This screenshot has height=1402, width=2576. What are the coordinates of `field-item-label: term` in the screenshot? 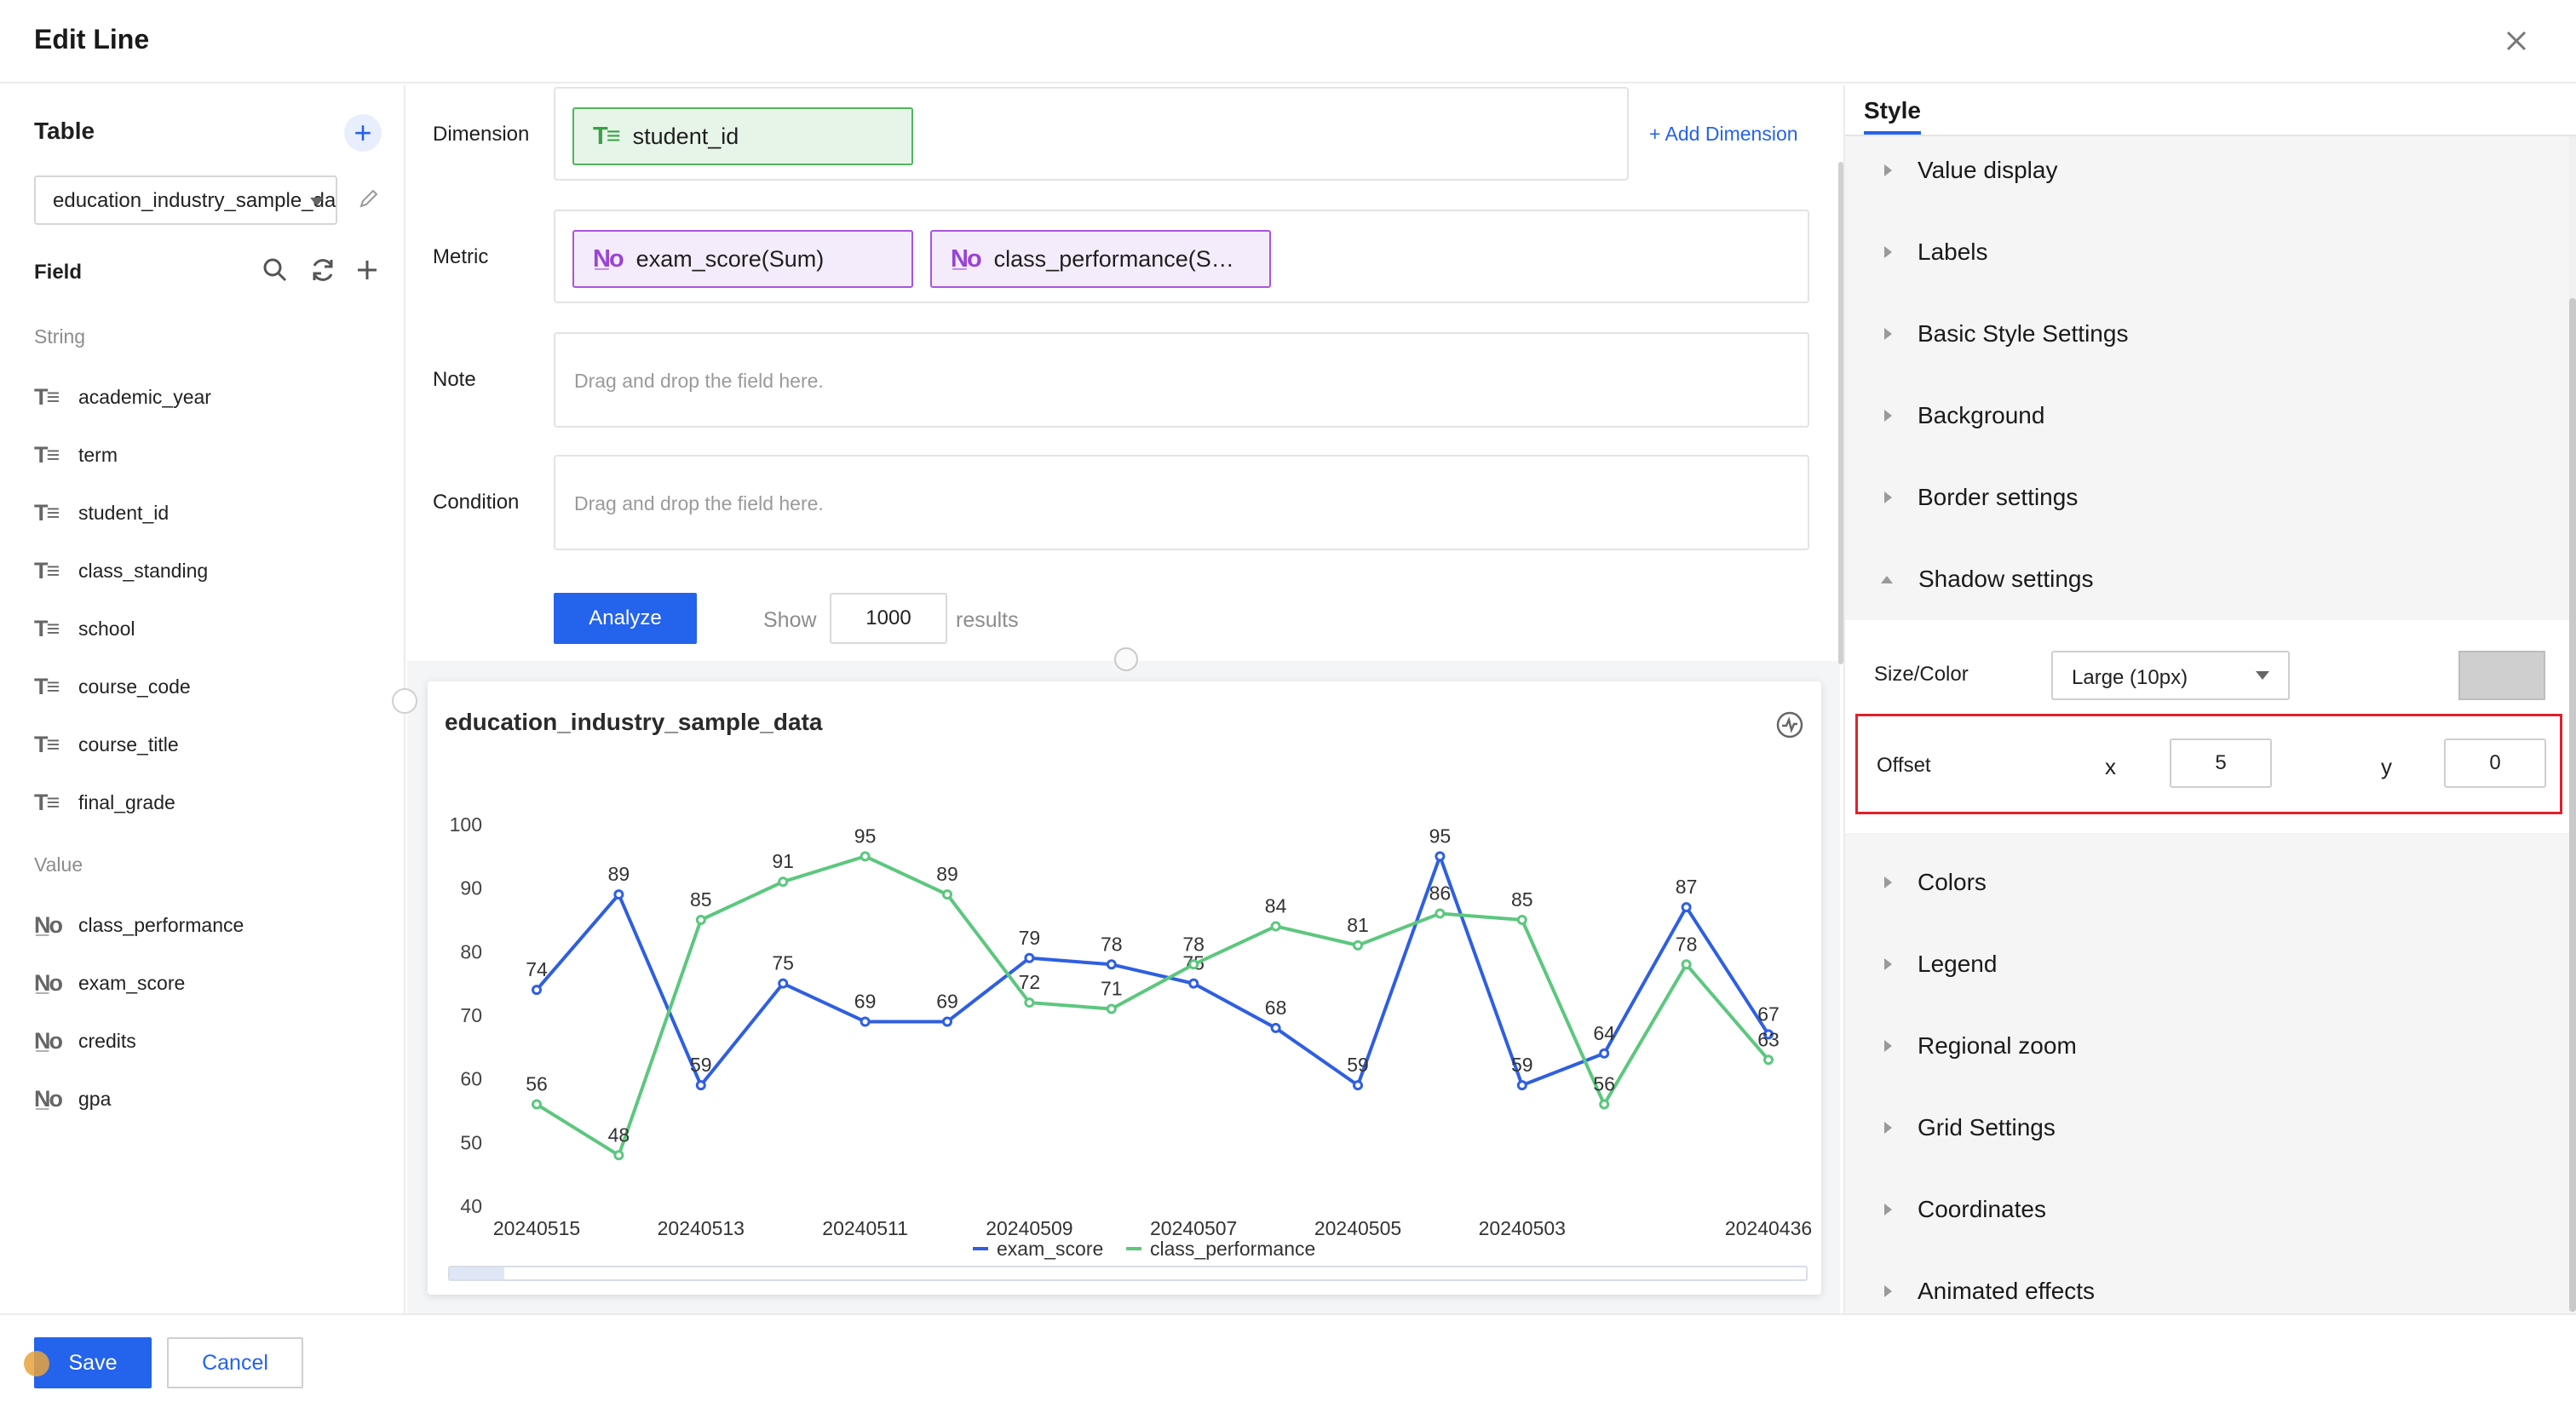 It's located at (98, 454).